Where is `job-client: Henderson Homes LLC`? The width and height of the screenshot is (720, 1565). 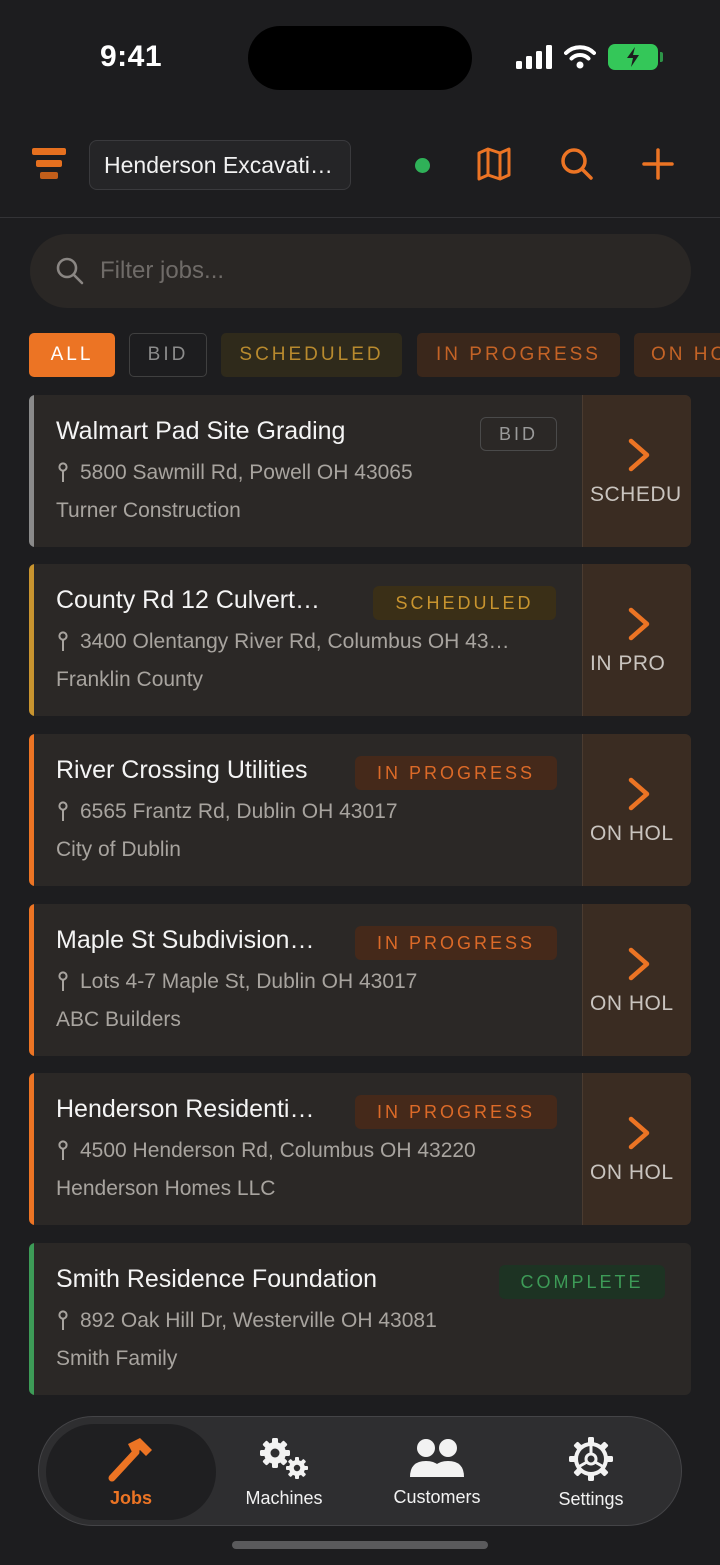 job-client: Henderson Homes LLC is located at coordinates (166, 1188).